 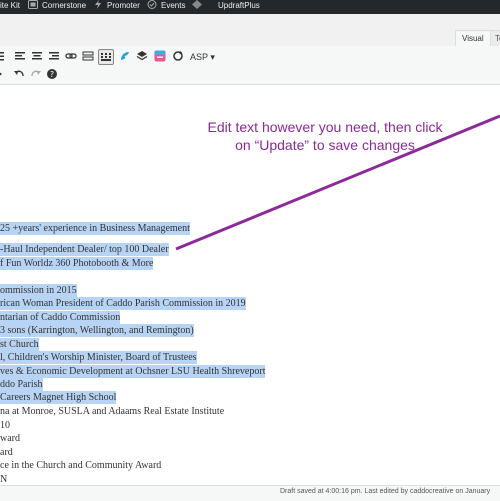 I want to click on list-icon, so click(x=3, y=57).